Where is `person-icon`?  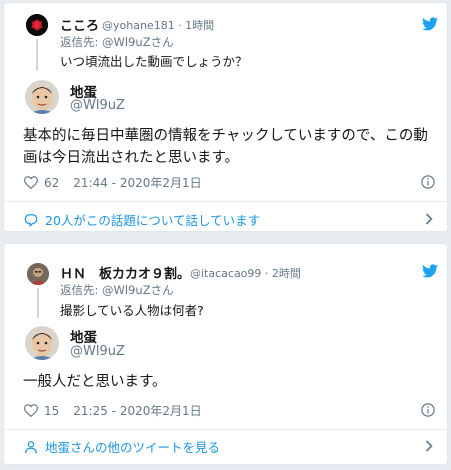 person-icon is located at coordinates (31, 446).